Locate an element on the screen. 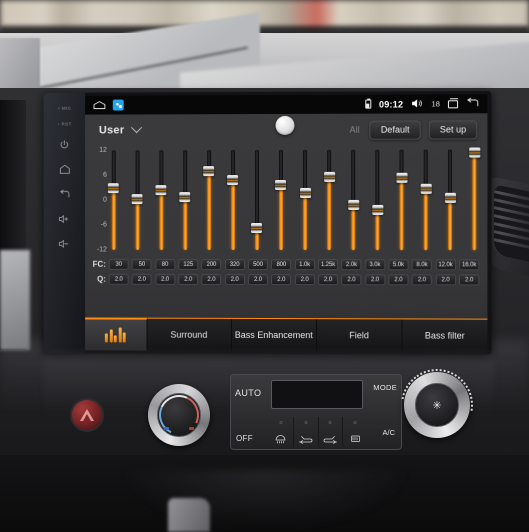 This screenshot has height=532, width=529. rear-defrost-icon is located at coordinates (355, 432).